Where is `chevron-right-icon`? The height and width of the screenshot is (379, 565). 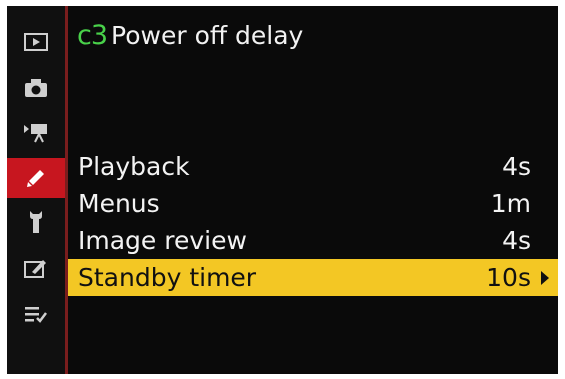 chevron-right-icon is located at coordinates (545, 278).